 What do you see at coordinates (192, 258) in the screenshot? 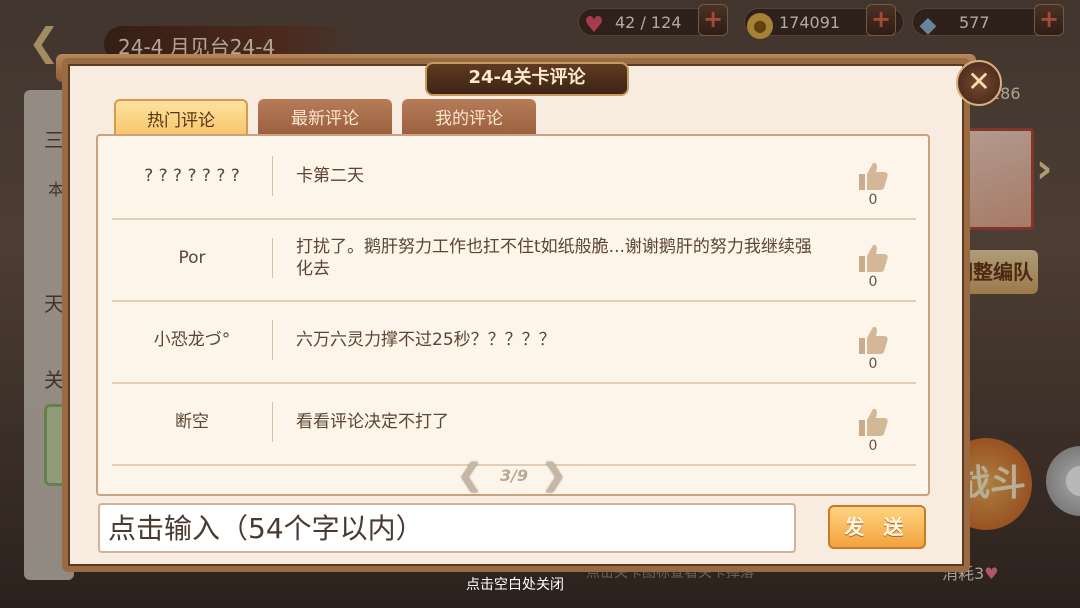
I see `comment-user: Por` at bounding box center [192, 258].